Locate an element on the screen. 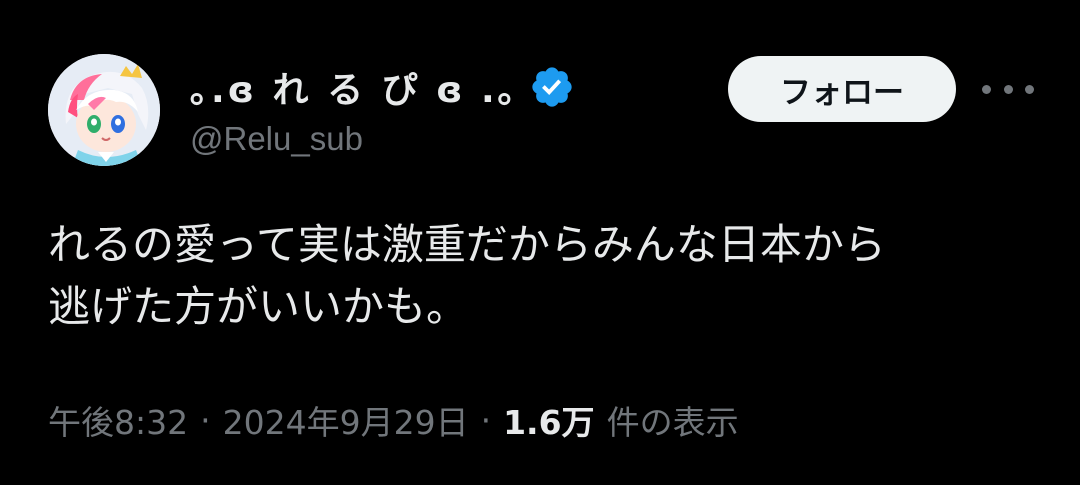 The width and height of the screenshot is (1080, 485). author-name-row: ｡.ɞ れ る ぴ ɞ .｡ is located at coordinates (382, 87).